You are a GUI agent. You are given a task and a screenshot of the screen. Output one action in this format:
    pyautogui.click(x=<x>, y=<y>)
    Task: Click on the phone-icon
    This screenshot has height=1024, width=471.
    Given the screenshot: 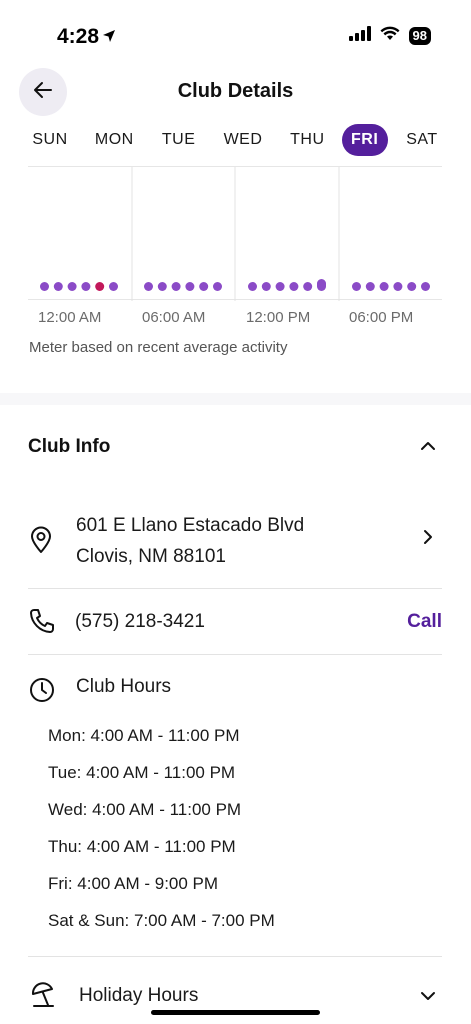 What is the action you would take?
    pyautogui.click(x=42, y=623)
    